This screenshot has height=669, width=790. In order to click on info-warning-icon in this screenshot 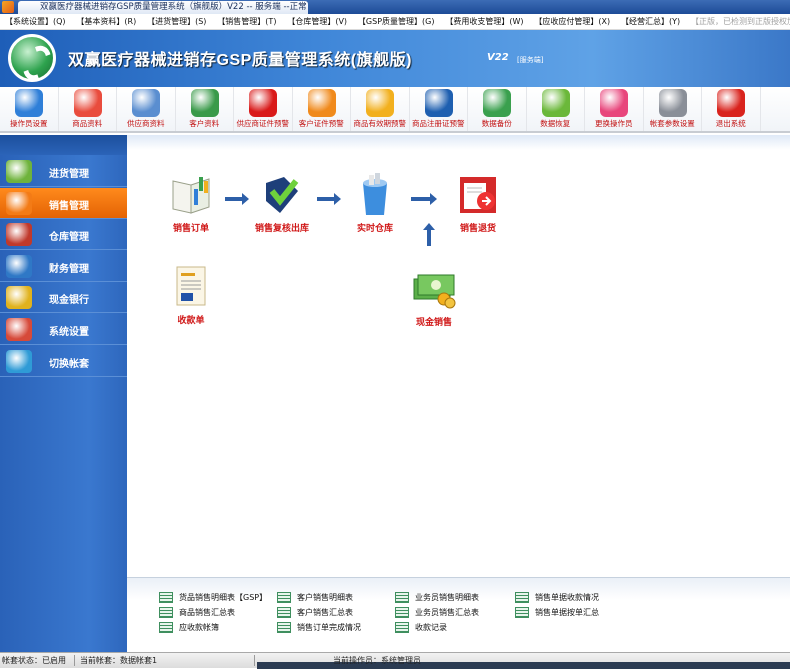, I will do `click(263, 103)`.